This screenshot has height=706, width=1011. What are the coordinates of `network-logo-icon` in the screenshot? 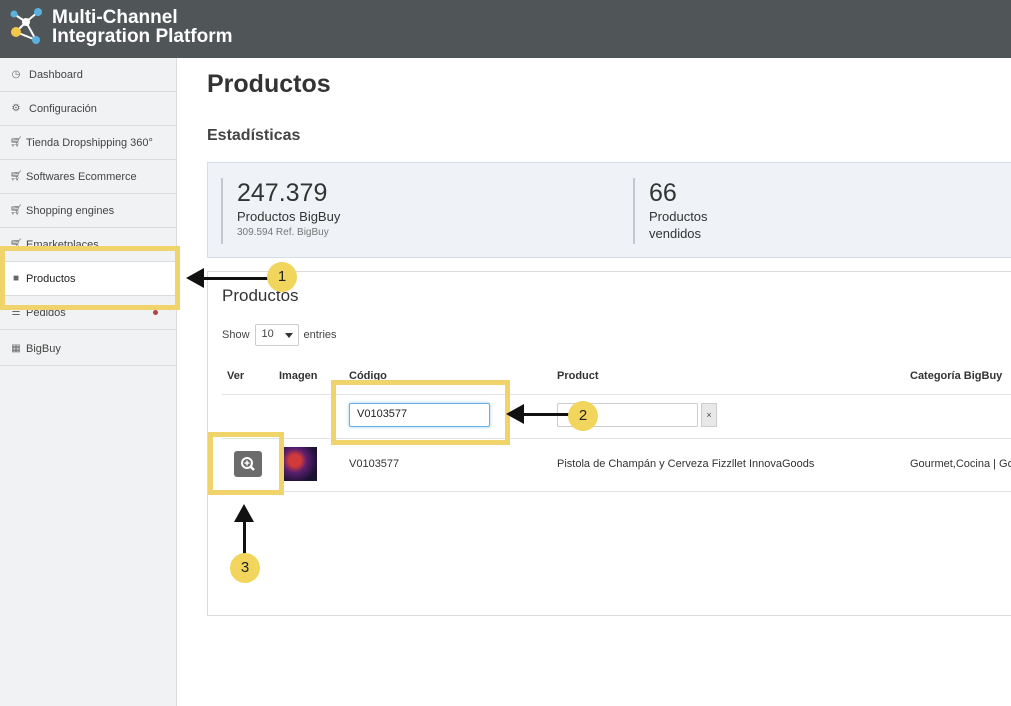 It's located at (26, 26).